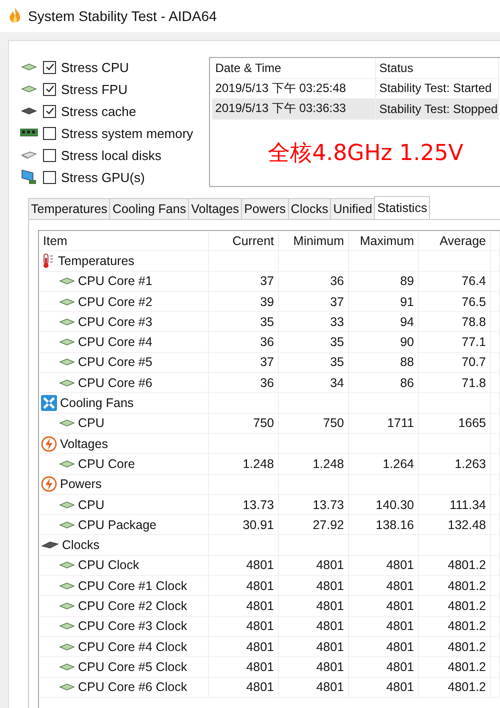 The image size is (500, 708). Describe the element at coordinates (314, 382) in the screenshot. I see `table-cell: 34` at that location.